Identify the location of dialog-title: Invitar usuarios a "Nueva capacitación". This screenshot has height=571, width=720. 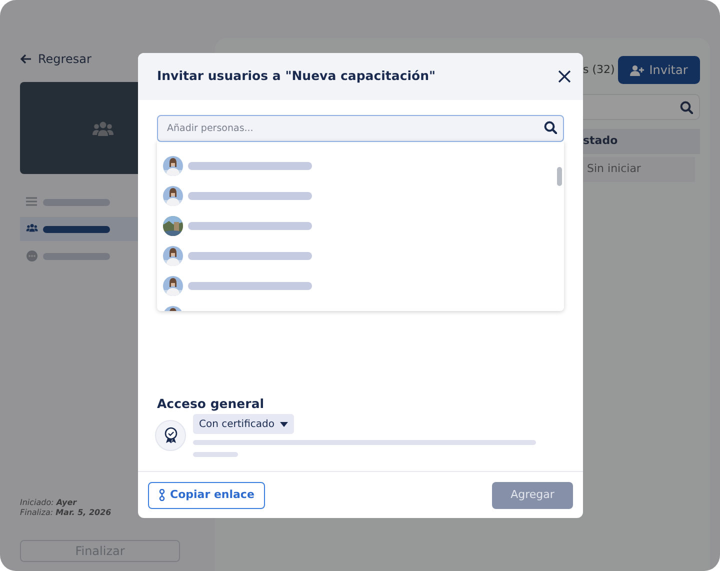
(296, 76).